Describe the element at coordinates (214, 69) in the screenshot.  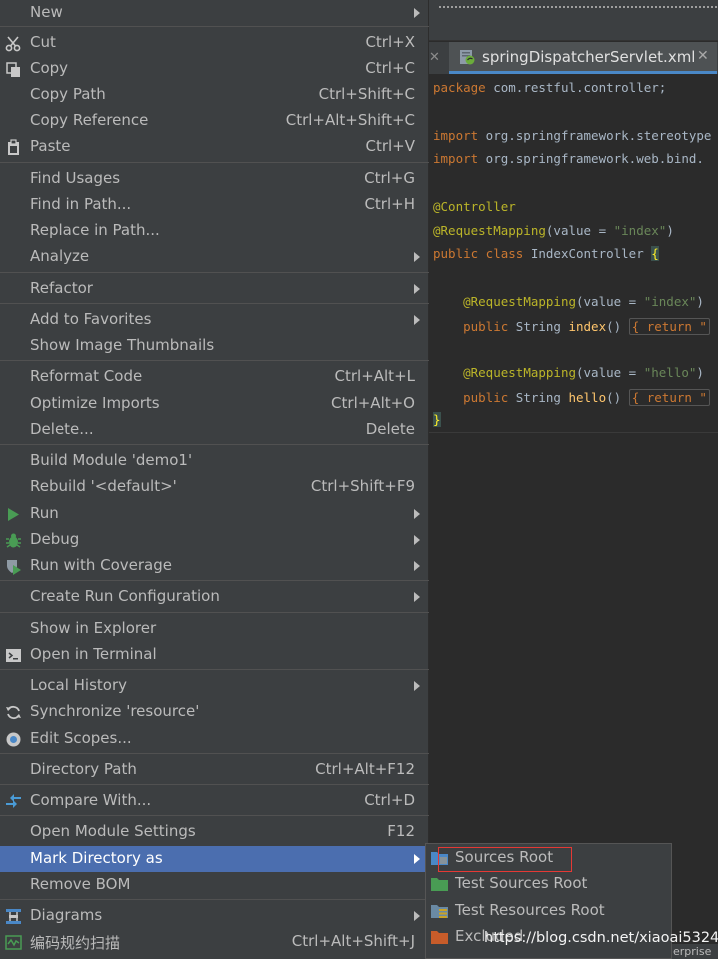
I see `menu-item-copy: Copy Ctrl+C` at that location.